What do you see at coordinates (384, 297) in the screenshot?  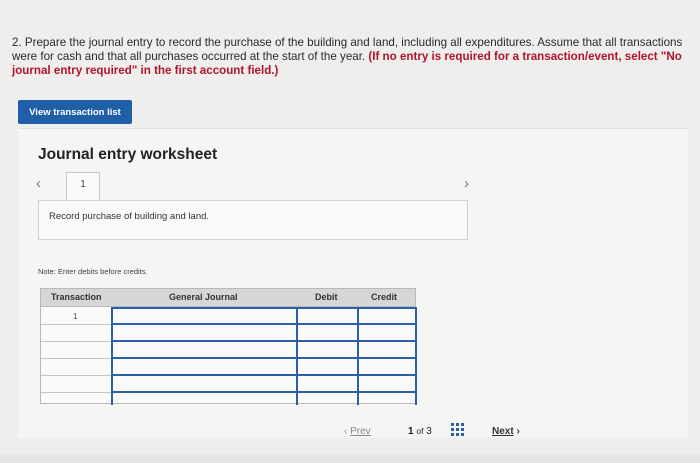 I see `header-credit: Credit` at bounding box center [384, 297].